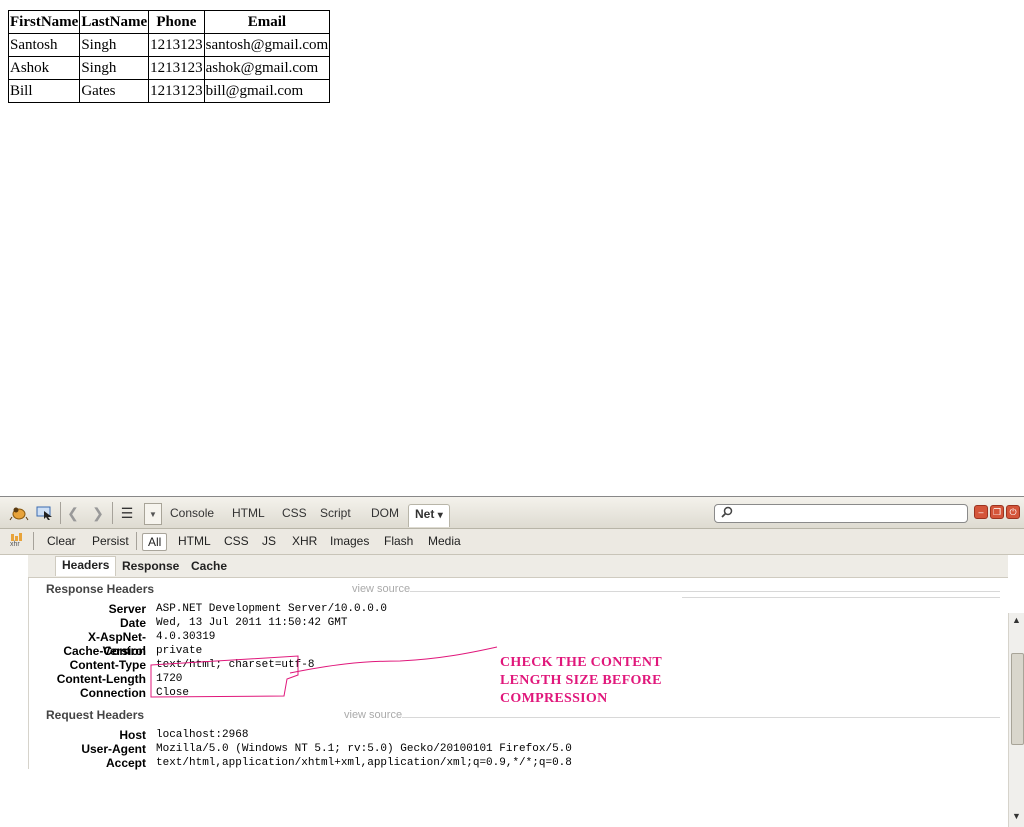 This screenshot has height=827, width=1024. Describe the element at coordinates (127, 609) in the screenshot. I see `header-name: Server` at that location.